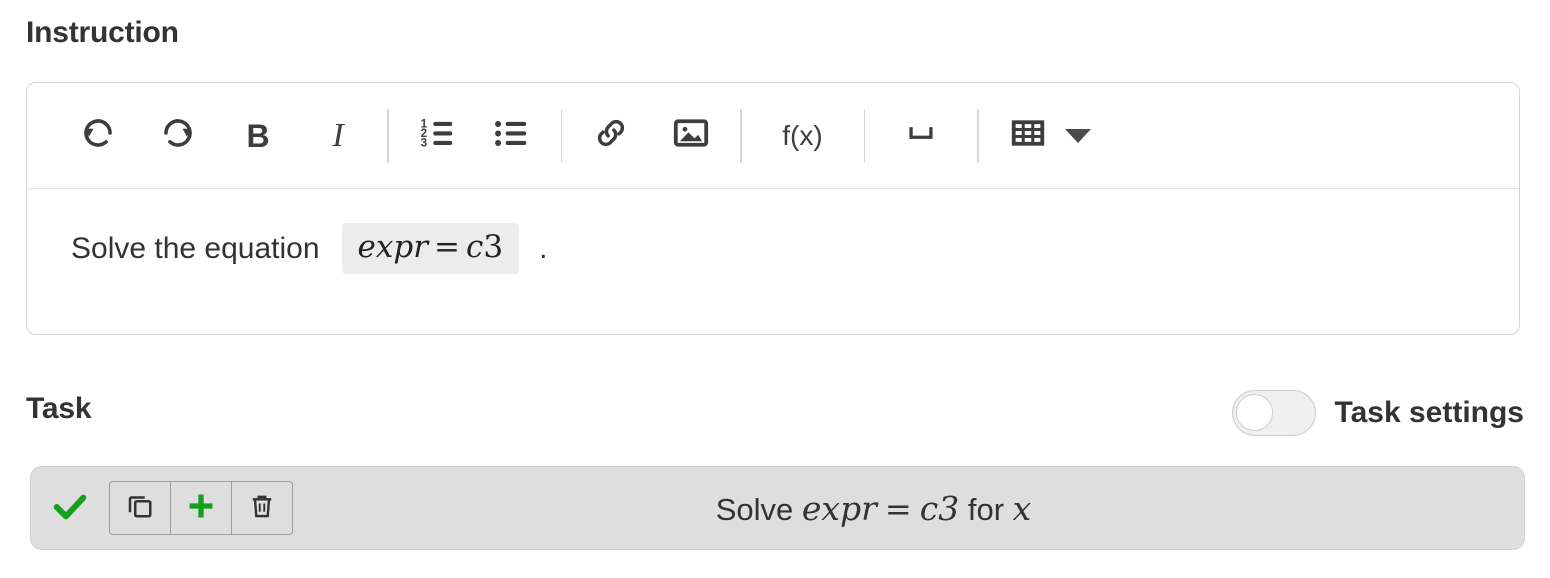 Image resolution: width=1550 pixels, height=578 pixels. Describe the element at coordinates (195, 248) in the screenshot. I see `instruction-text-prefix: Solve the equation` at that location.